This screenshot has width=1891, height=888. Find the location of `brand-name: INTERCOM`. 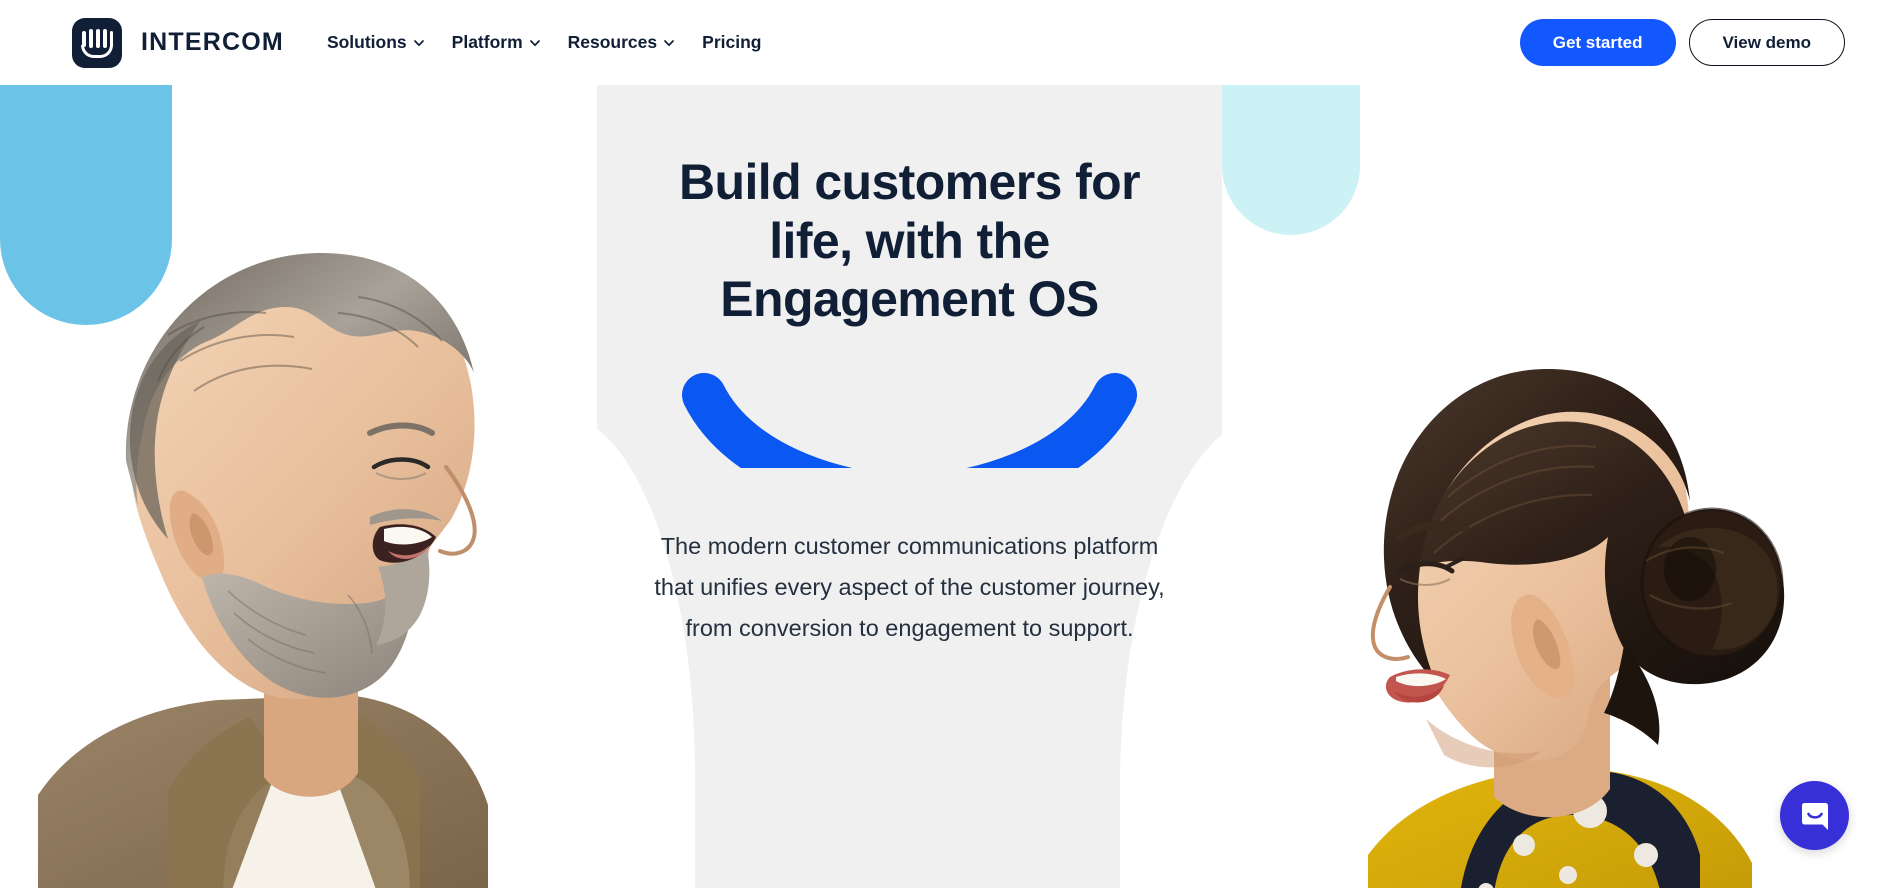

brand-name: INTERCOM is located at coordinates (212, 42).